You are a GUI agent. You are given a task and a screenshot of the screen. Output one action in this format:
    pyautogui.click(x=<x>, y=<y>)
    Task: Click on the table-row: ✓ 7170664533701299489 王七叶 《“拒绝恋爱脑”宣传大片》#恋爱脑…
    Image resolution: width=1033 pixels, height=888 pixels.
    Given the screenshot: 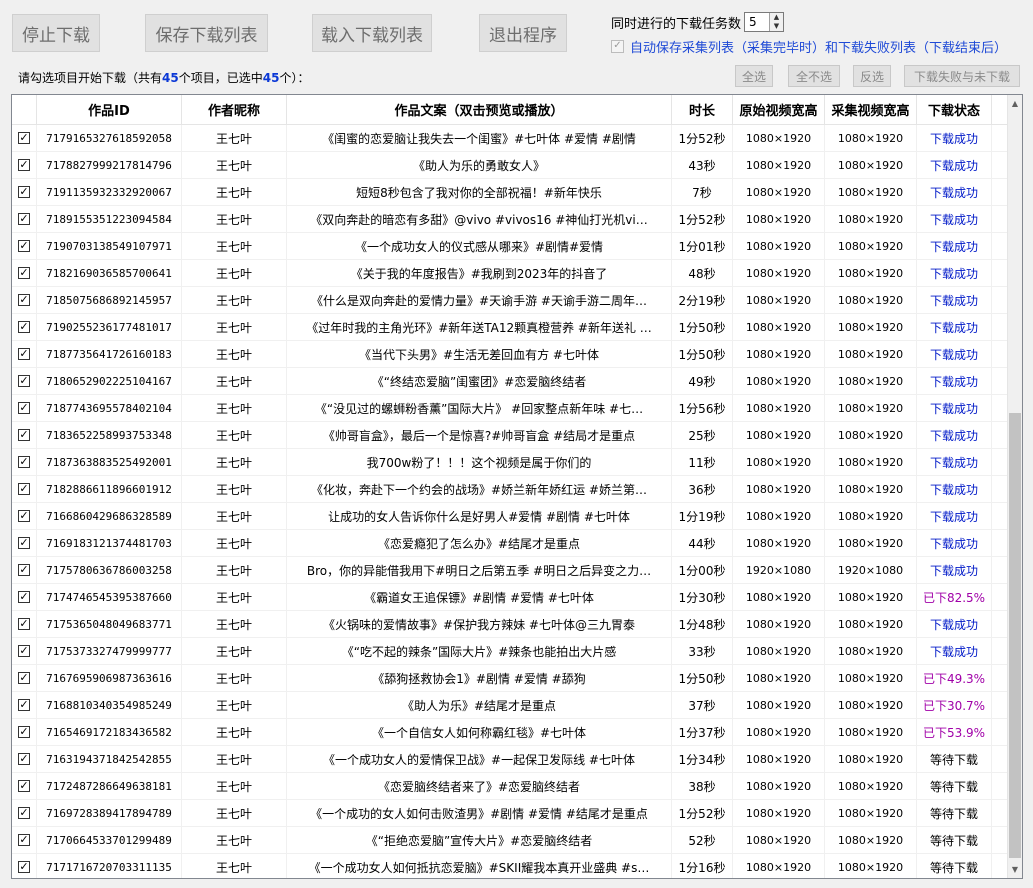 What is the action you would take?
    pyautogui.click(x=509, y=840)
    